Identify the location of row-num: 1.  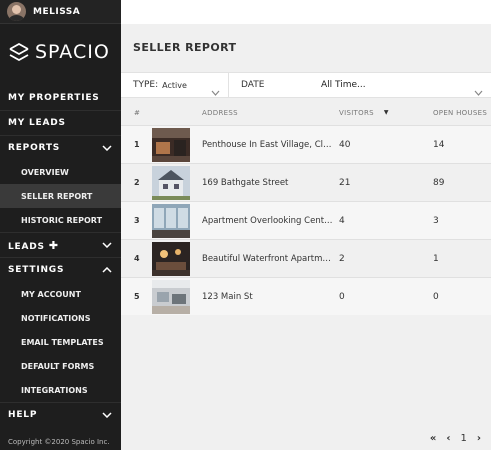
(137, 144).